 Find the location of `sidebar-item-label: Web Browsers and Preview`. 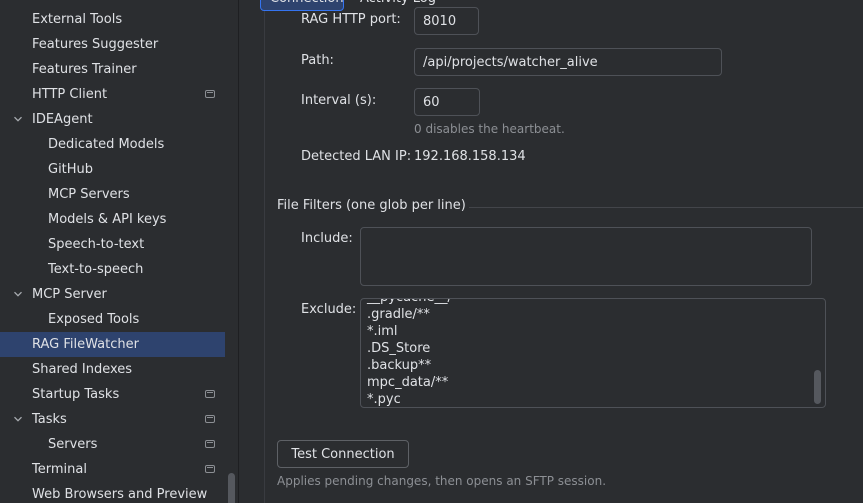

sidebar-item-label: Web Browsers and Preview is located at coordinates (120, 494).